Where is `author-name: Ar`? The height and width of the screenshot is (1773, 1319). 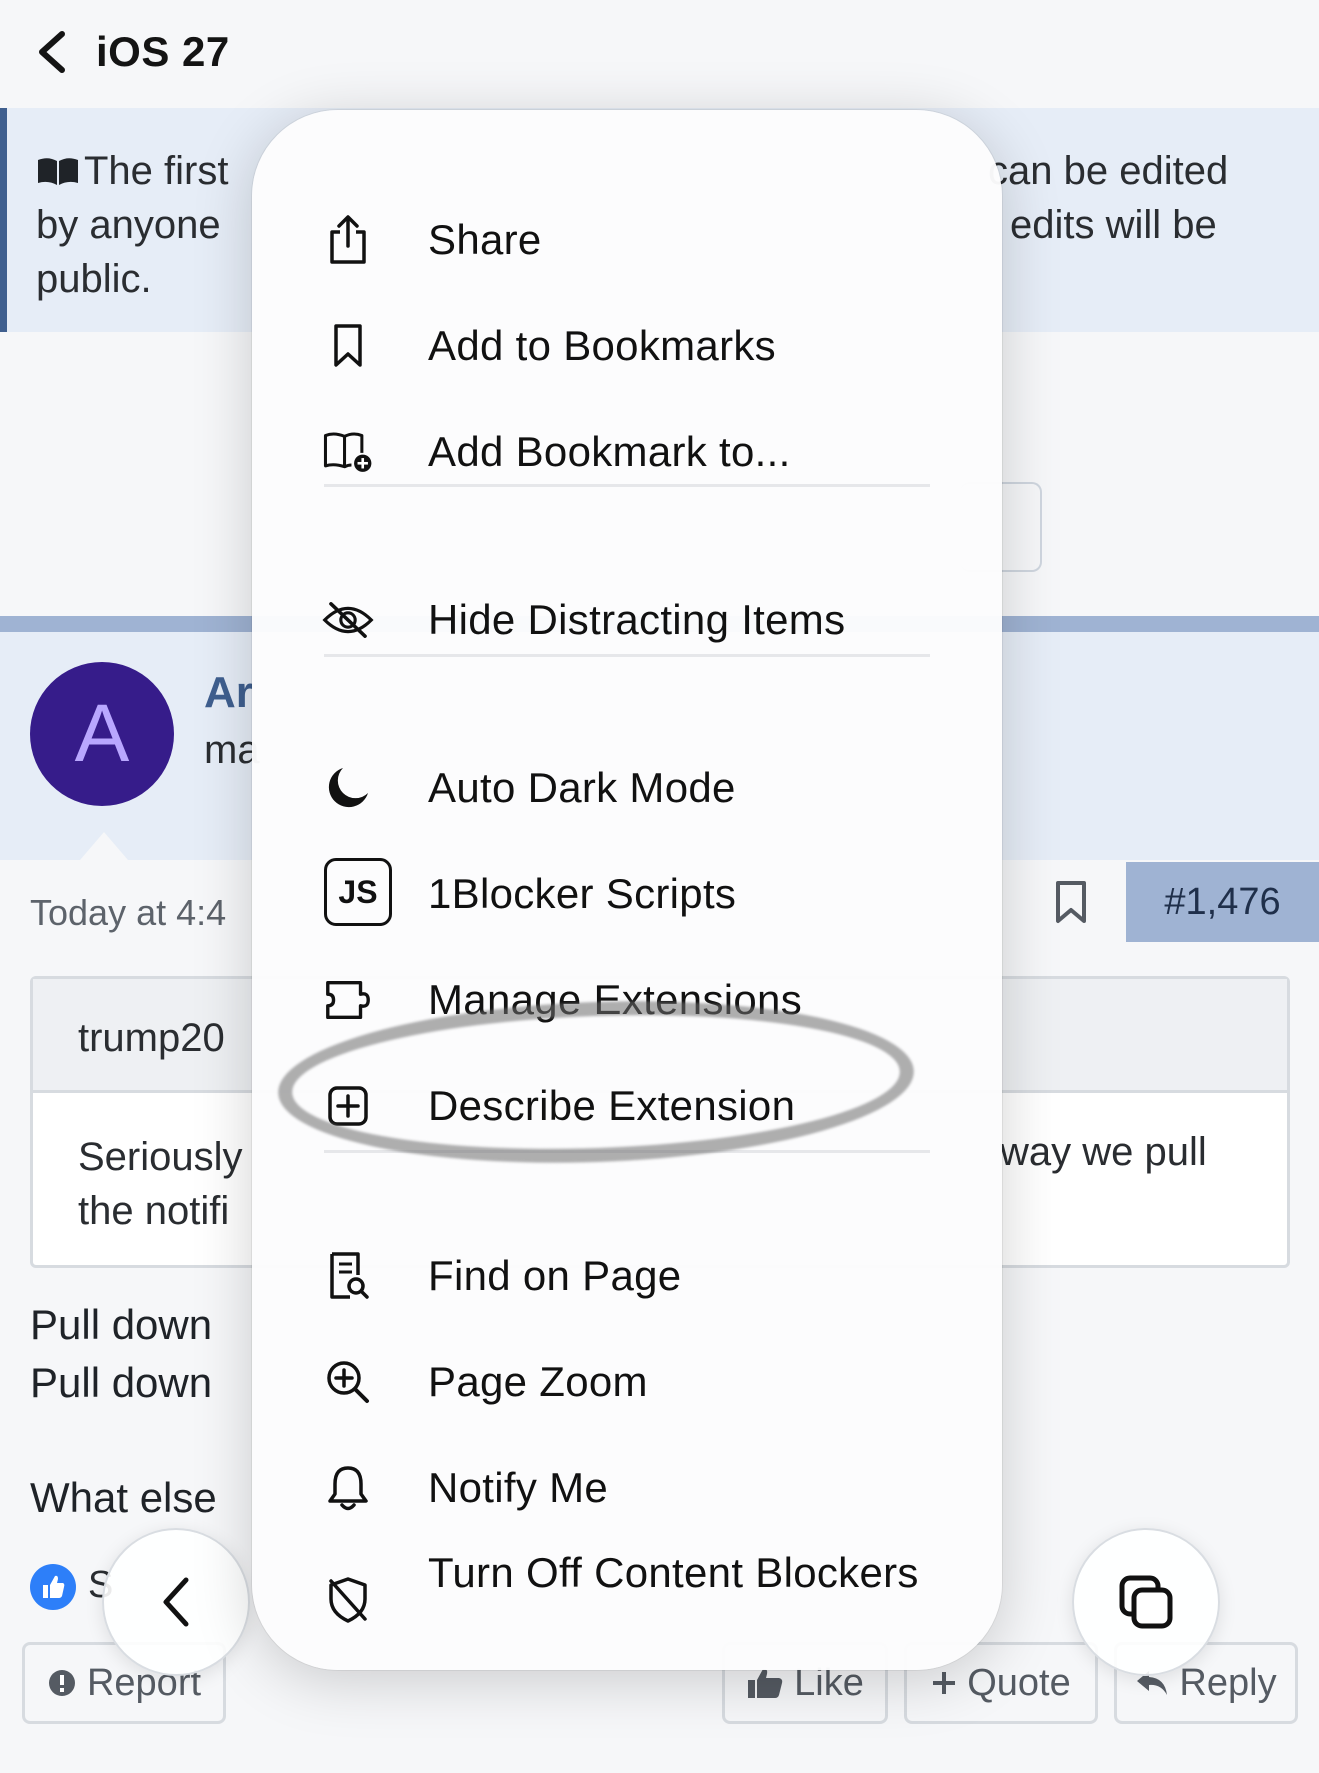
author-name: Ar is located at coordinates (228, 693).